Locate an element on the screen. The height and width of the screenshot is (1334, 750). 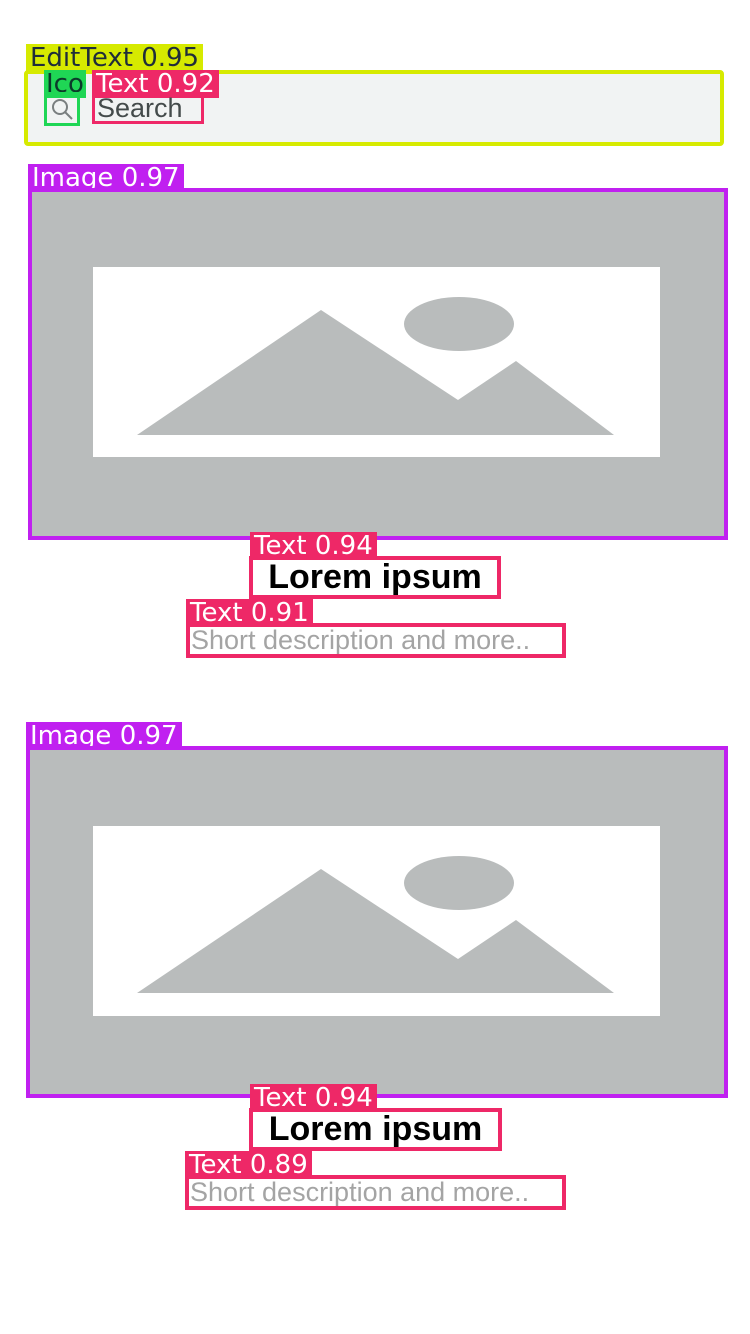
search-icon is located at coordinates (62, 109).